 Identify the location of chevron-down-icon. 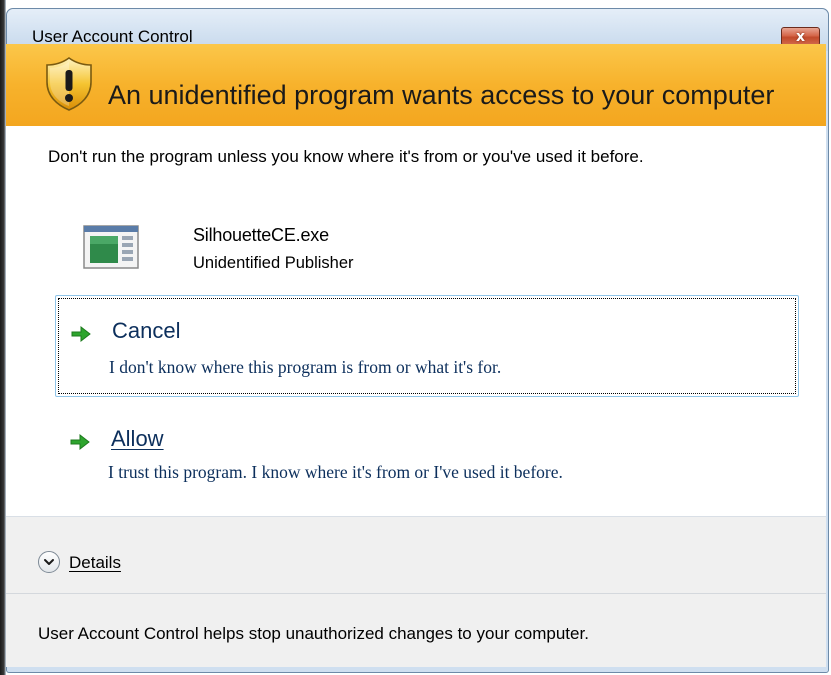
(49, 562).